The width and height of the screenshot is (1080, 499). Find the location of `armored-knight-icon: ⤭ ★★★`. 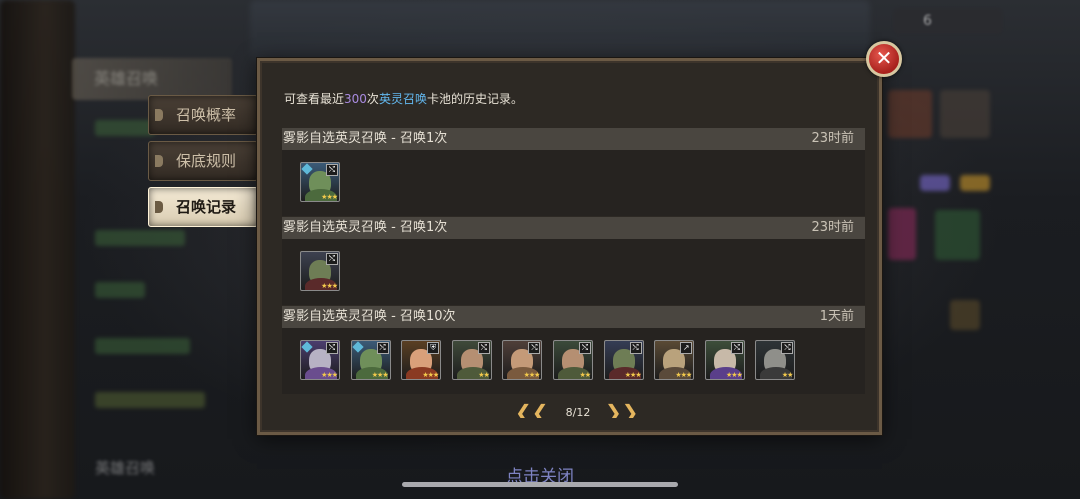

armored-knight-icon: ⤭ ★★★ is located at coordinates (724, 360).